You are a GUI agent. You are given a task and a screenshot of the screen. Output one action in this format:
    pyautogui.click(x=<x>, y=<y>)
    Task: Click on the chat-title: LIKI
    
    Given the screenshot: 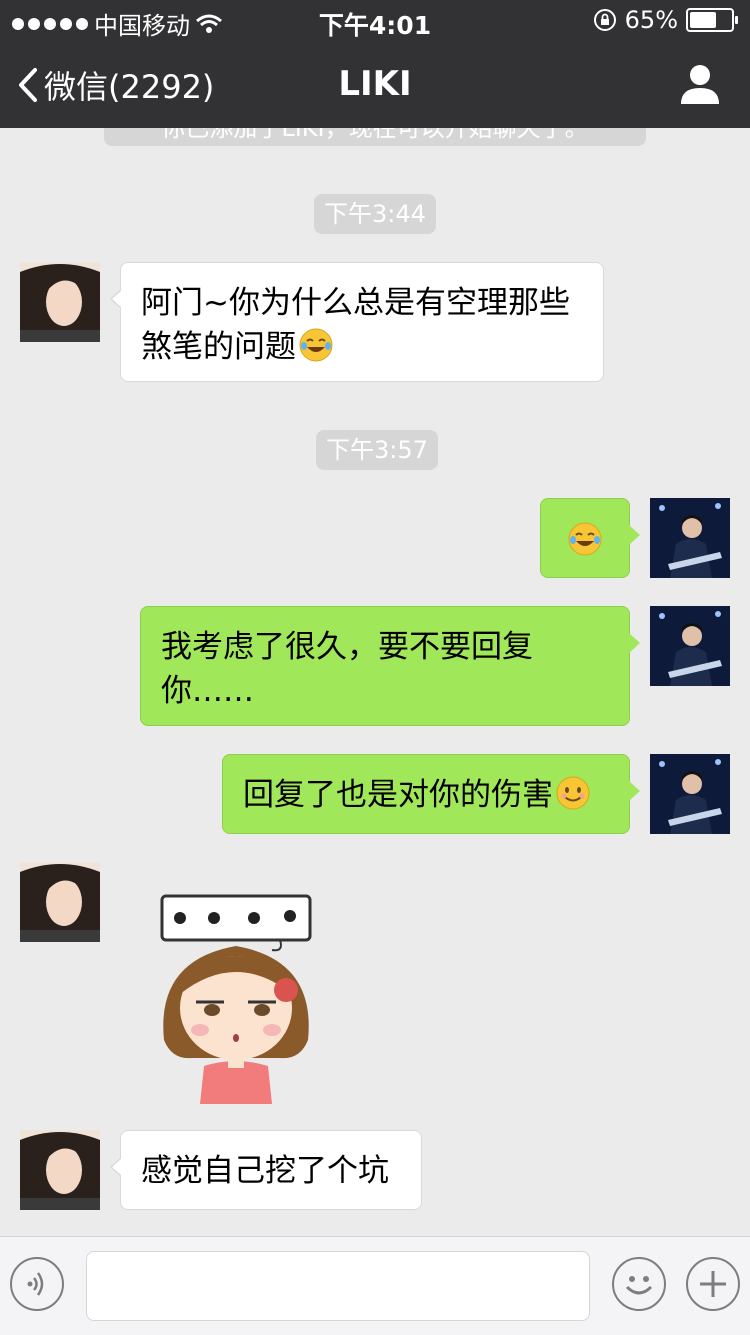 What is the action you would take?
    pyautogui.click(x=375, y=84)
    